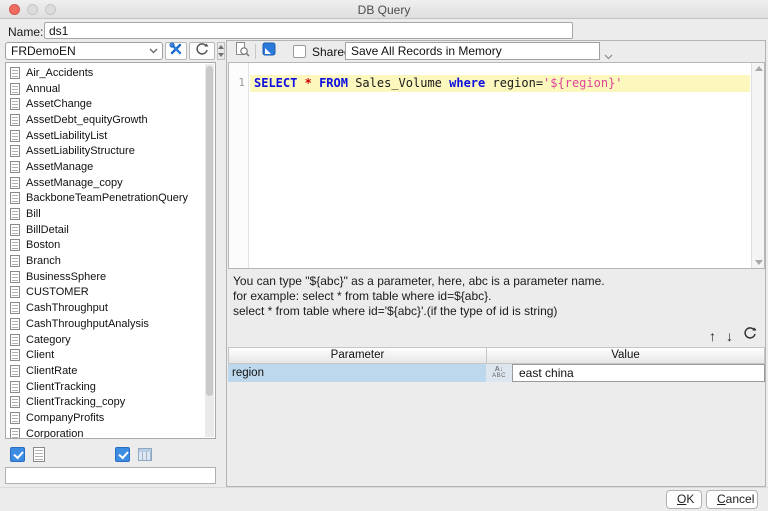 The height and width of the screenshot is (511, 768). Describe the element at coordinates (625, 355) in the screenshot. I see `value-column-header: Value` at that location.